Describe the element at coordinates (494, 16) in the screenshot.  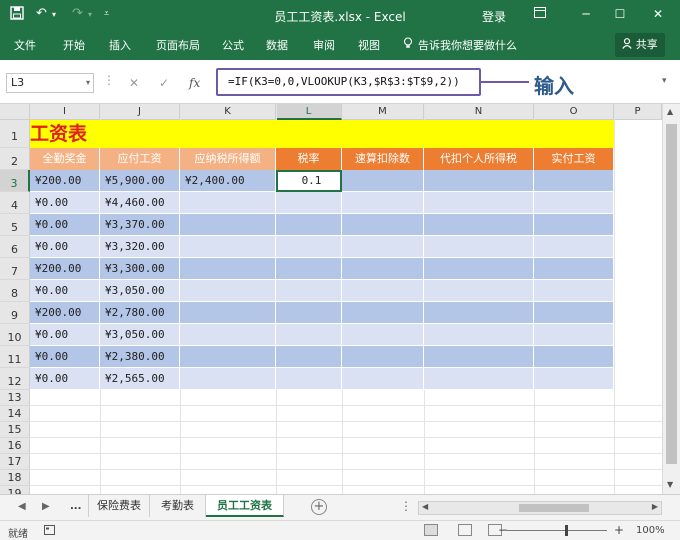
I see `login-link: 登录` at that location.